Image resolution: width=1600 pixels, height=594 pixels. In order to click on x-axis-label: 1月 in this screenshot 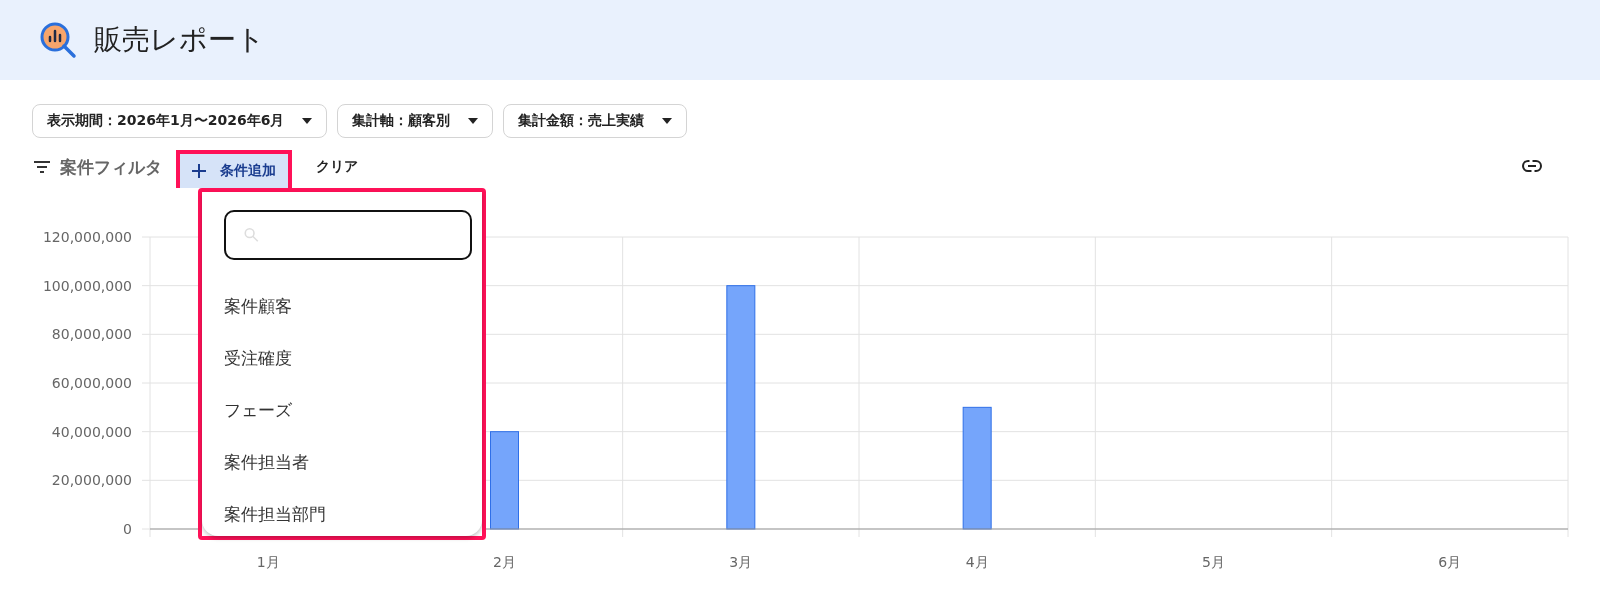, I will do `click(268, 562)`.